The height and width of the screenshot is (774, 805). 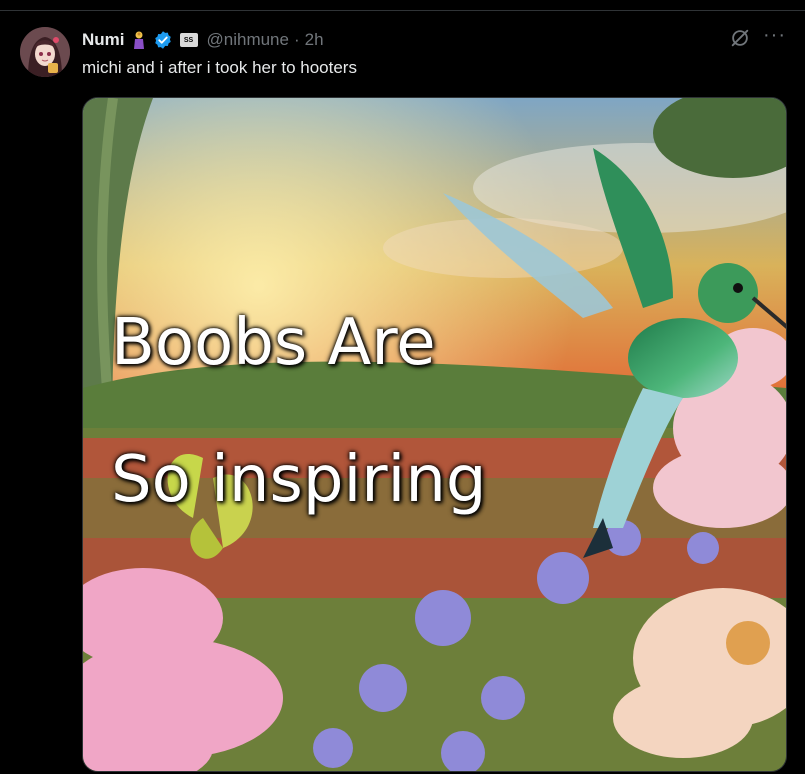 What do you see at coordinates (219, 67) in the screenshot?
I see `tweet-text: michi and i after i took her to hooters` at bounding box center [219, 67].